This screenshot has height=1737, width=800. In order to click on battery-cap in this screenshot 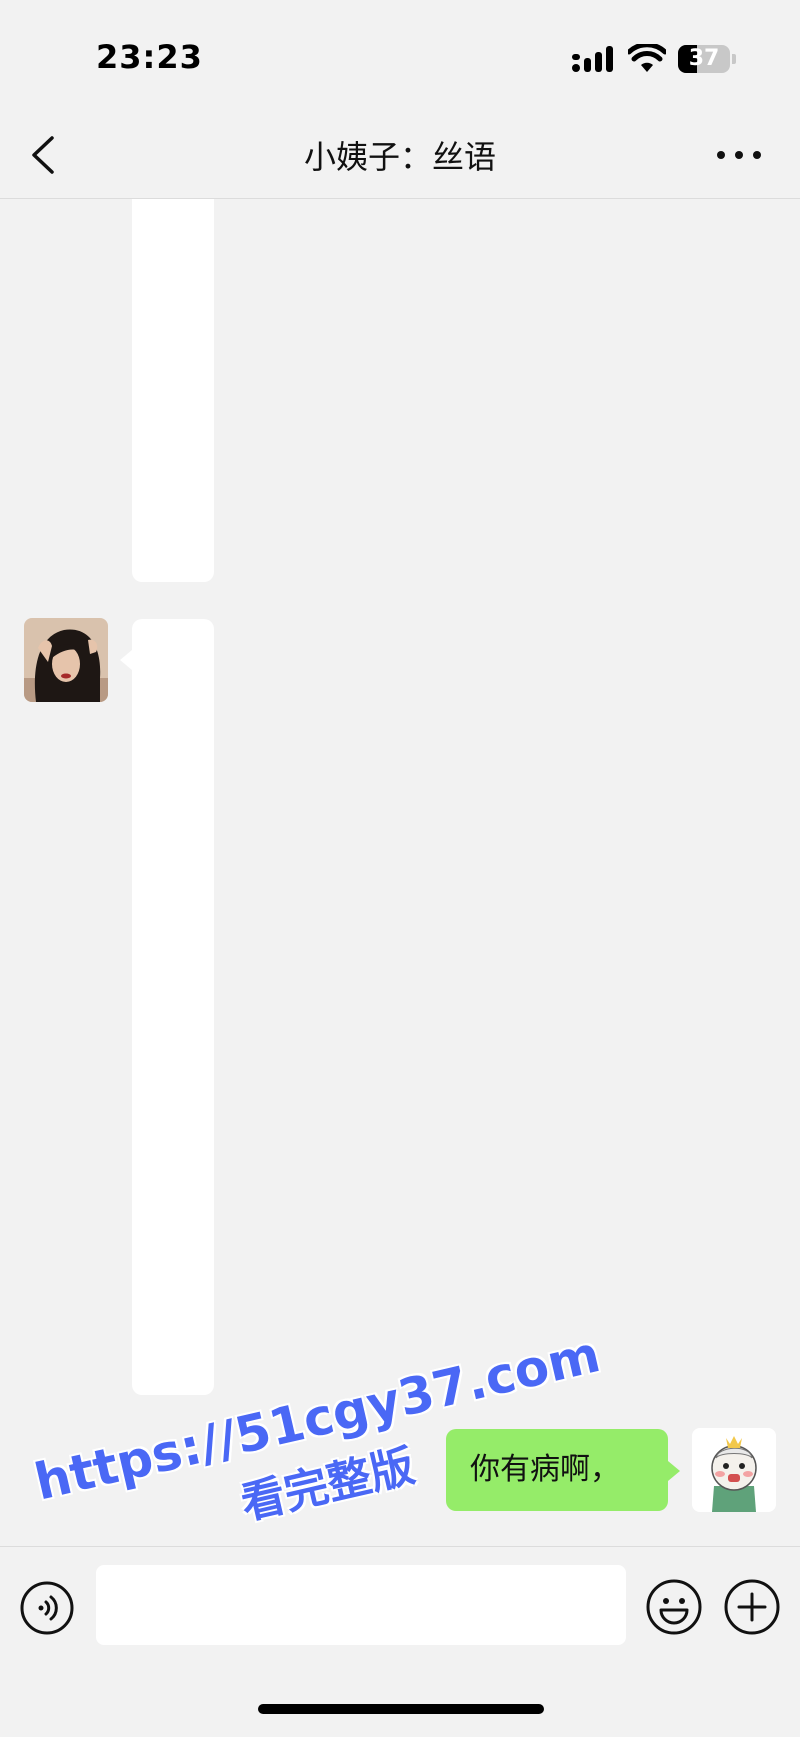, I will do `click(734, 59)`.